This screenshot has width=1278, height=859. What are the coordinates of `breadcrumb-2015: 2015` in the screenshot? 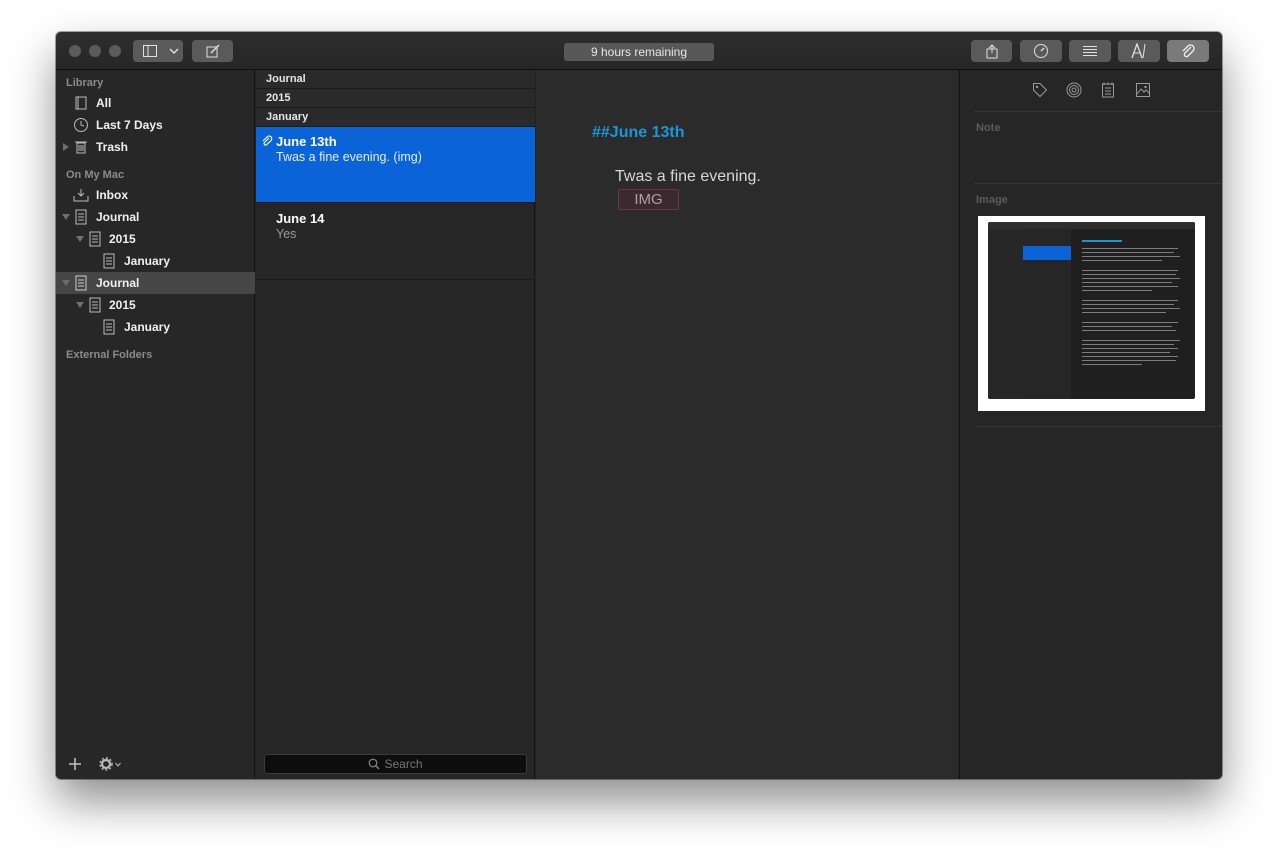 It's located at (395, 98).